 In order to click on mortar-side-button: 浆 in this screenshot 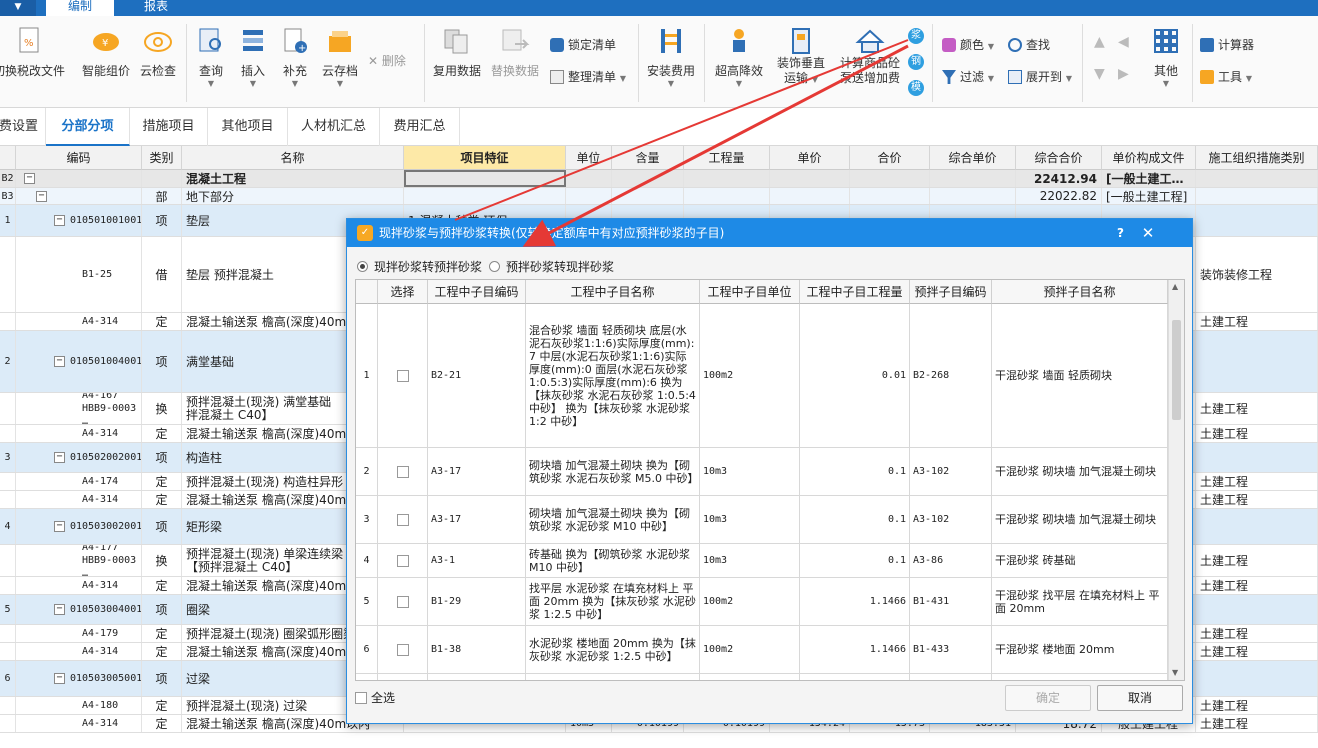, I will do `click(916, 36)`.